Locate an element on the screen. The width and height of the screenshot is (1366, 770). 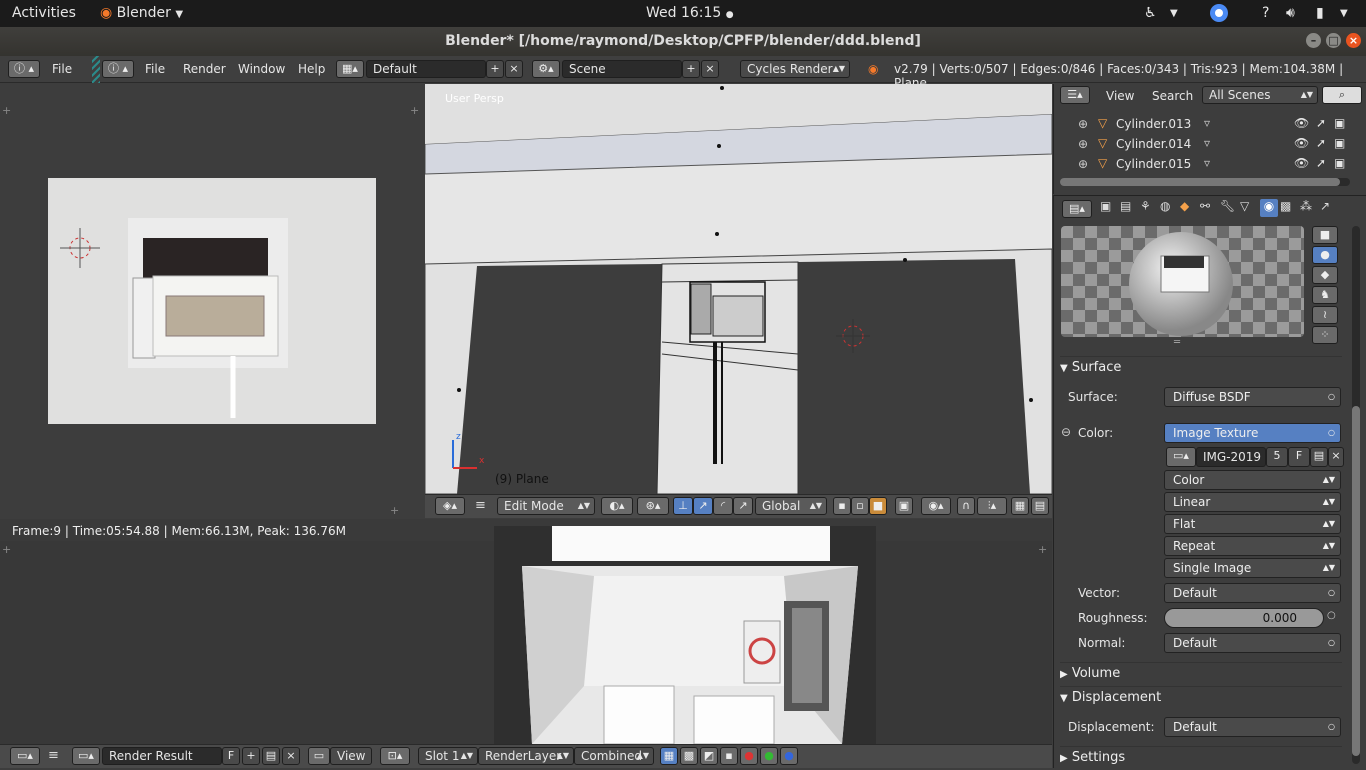
edge-select-icon: ▫ is located at coordinates (860, 506).